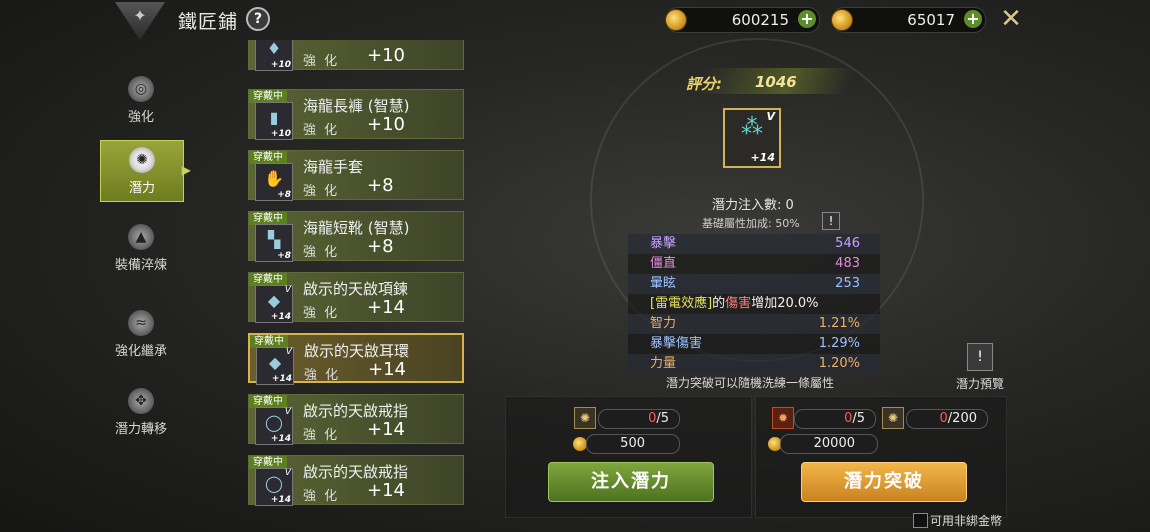  What do you see at coordinates (333, 167) in the screenshot?
I see `item-name: 海龍手套` at bounding box center [333, 167].